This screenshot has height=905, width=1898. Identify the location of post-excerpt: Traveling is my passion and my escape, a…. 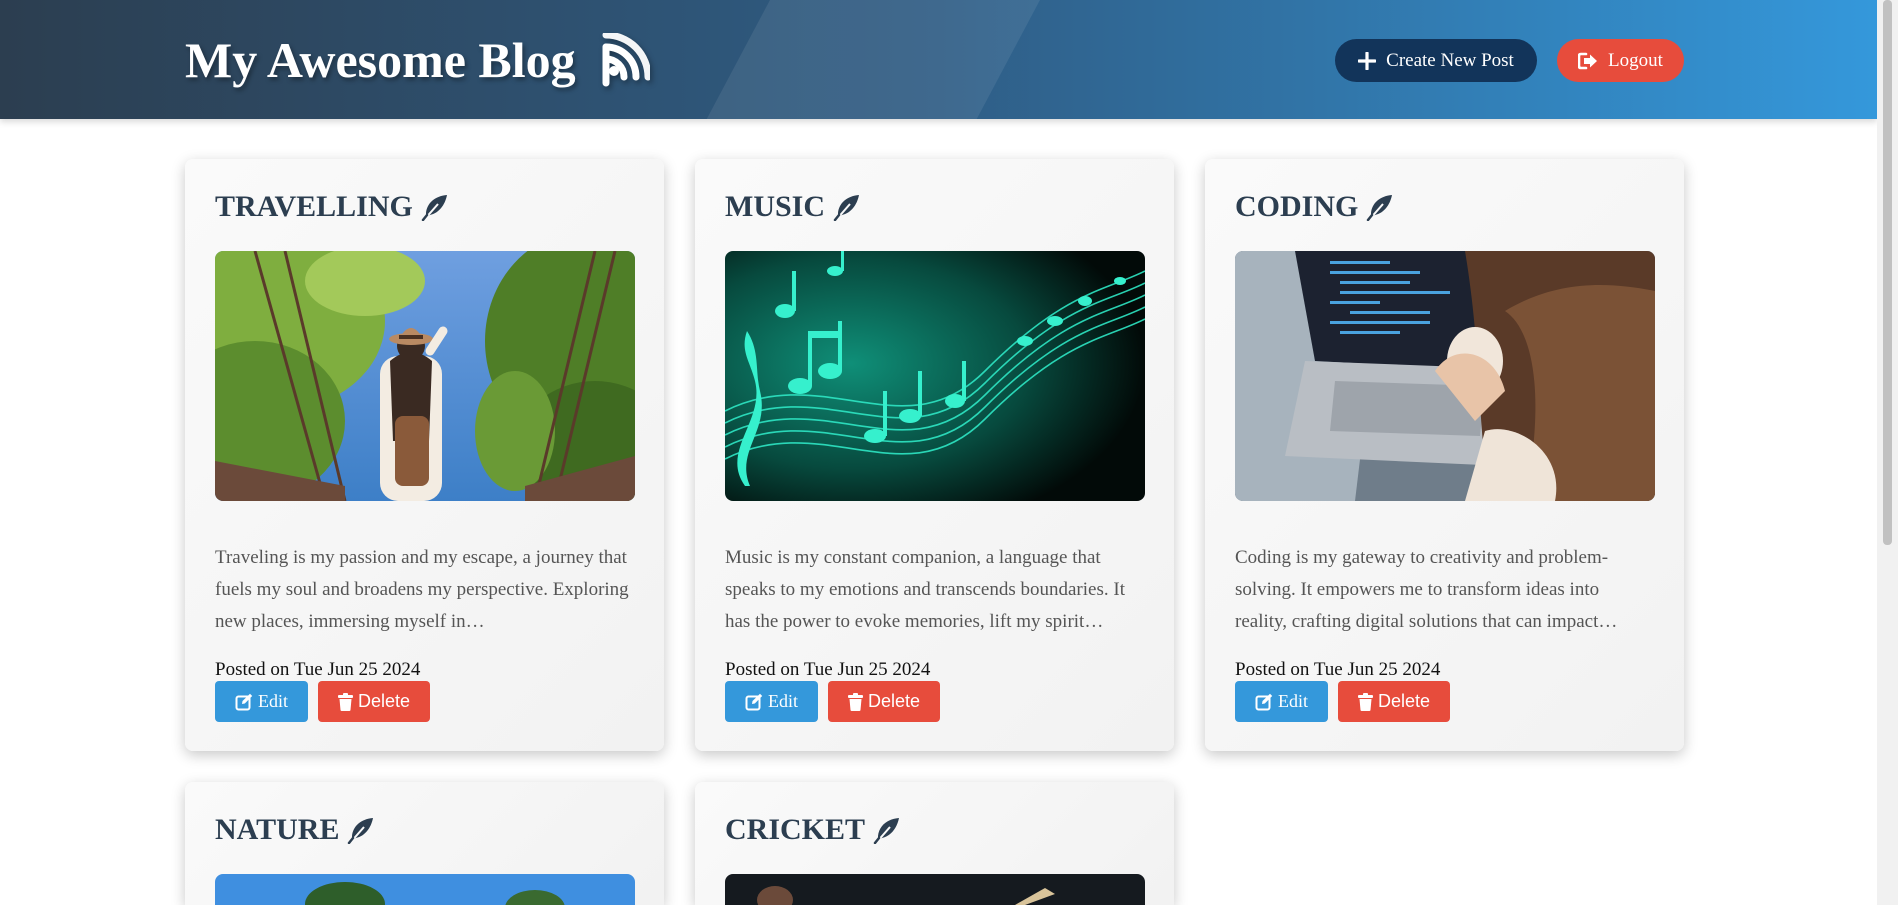
(422, 589).